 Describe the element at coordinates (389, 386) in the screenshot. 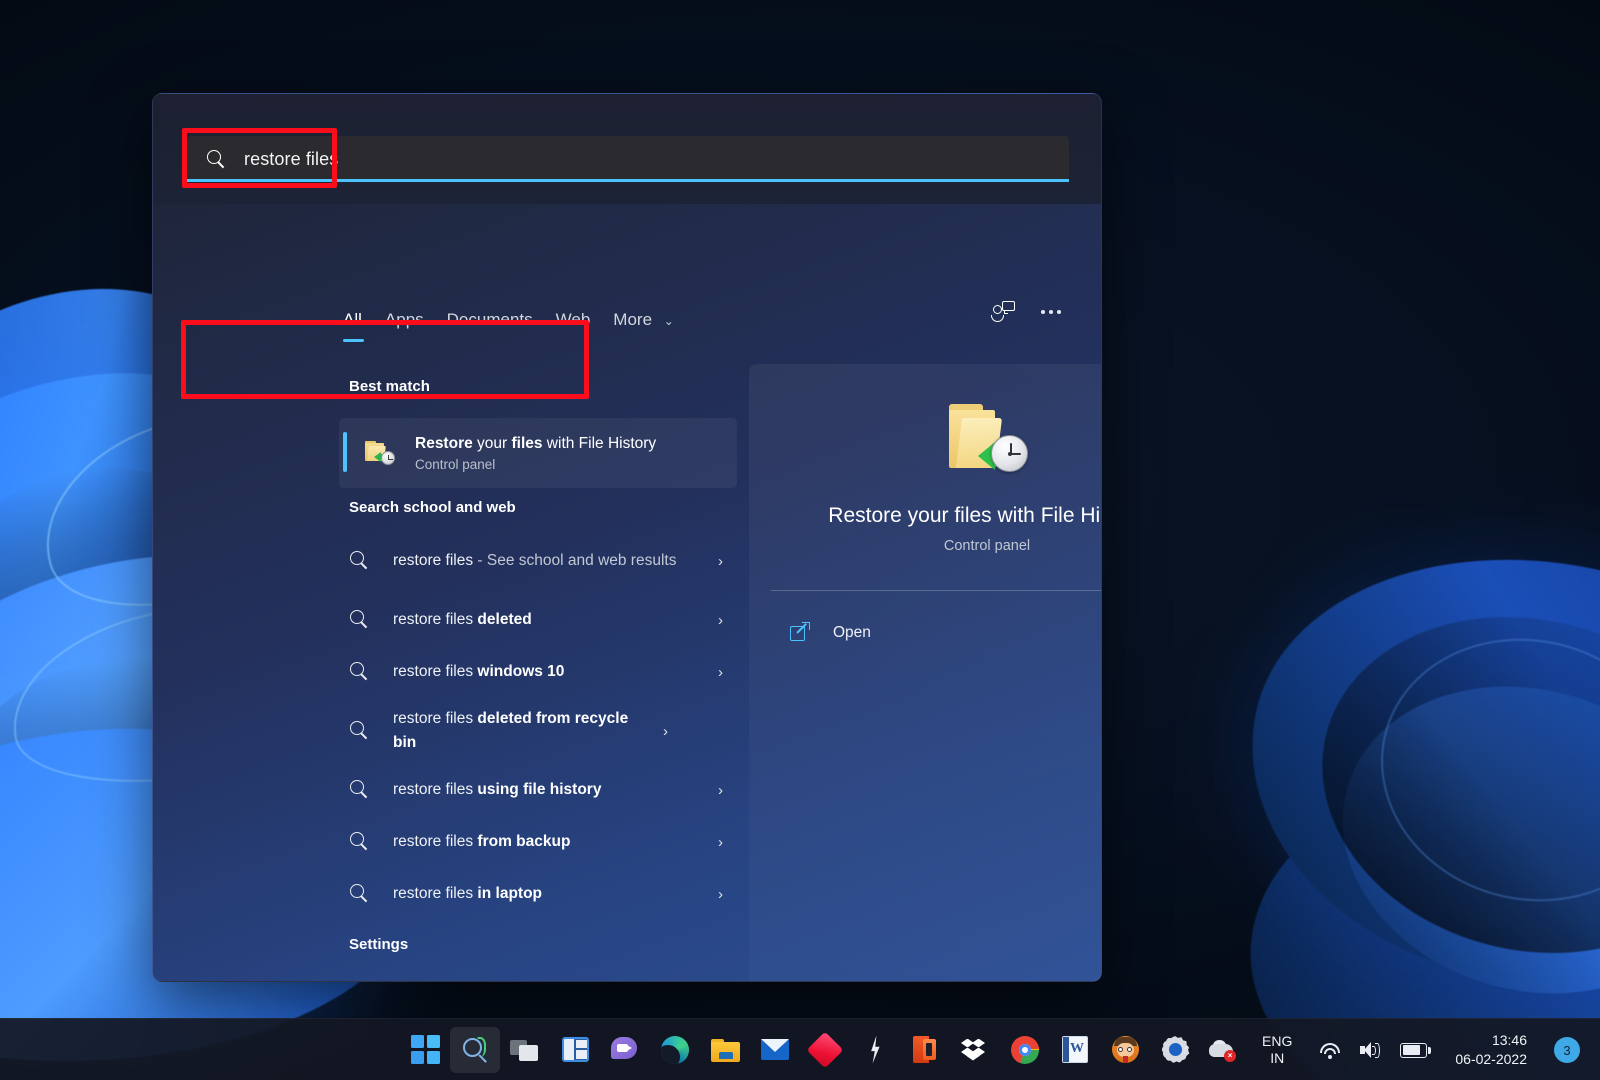

I see `section-header-best-match: Best match` at that location.